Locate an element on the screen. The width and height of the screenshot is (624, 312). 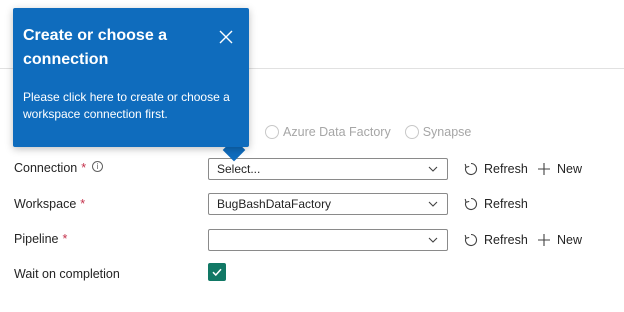
wait-on-completion-checkbox is located at coordinates (217, 272).